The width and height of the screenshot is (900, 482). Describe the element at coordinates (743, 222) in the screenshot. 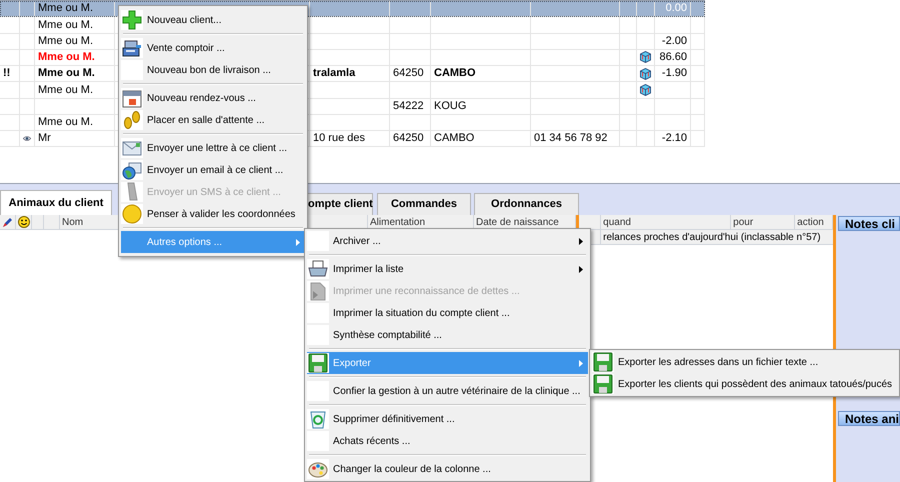

I see `column-header: pour` at that location.